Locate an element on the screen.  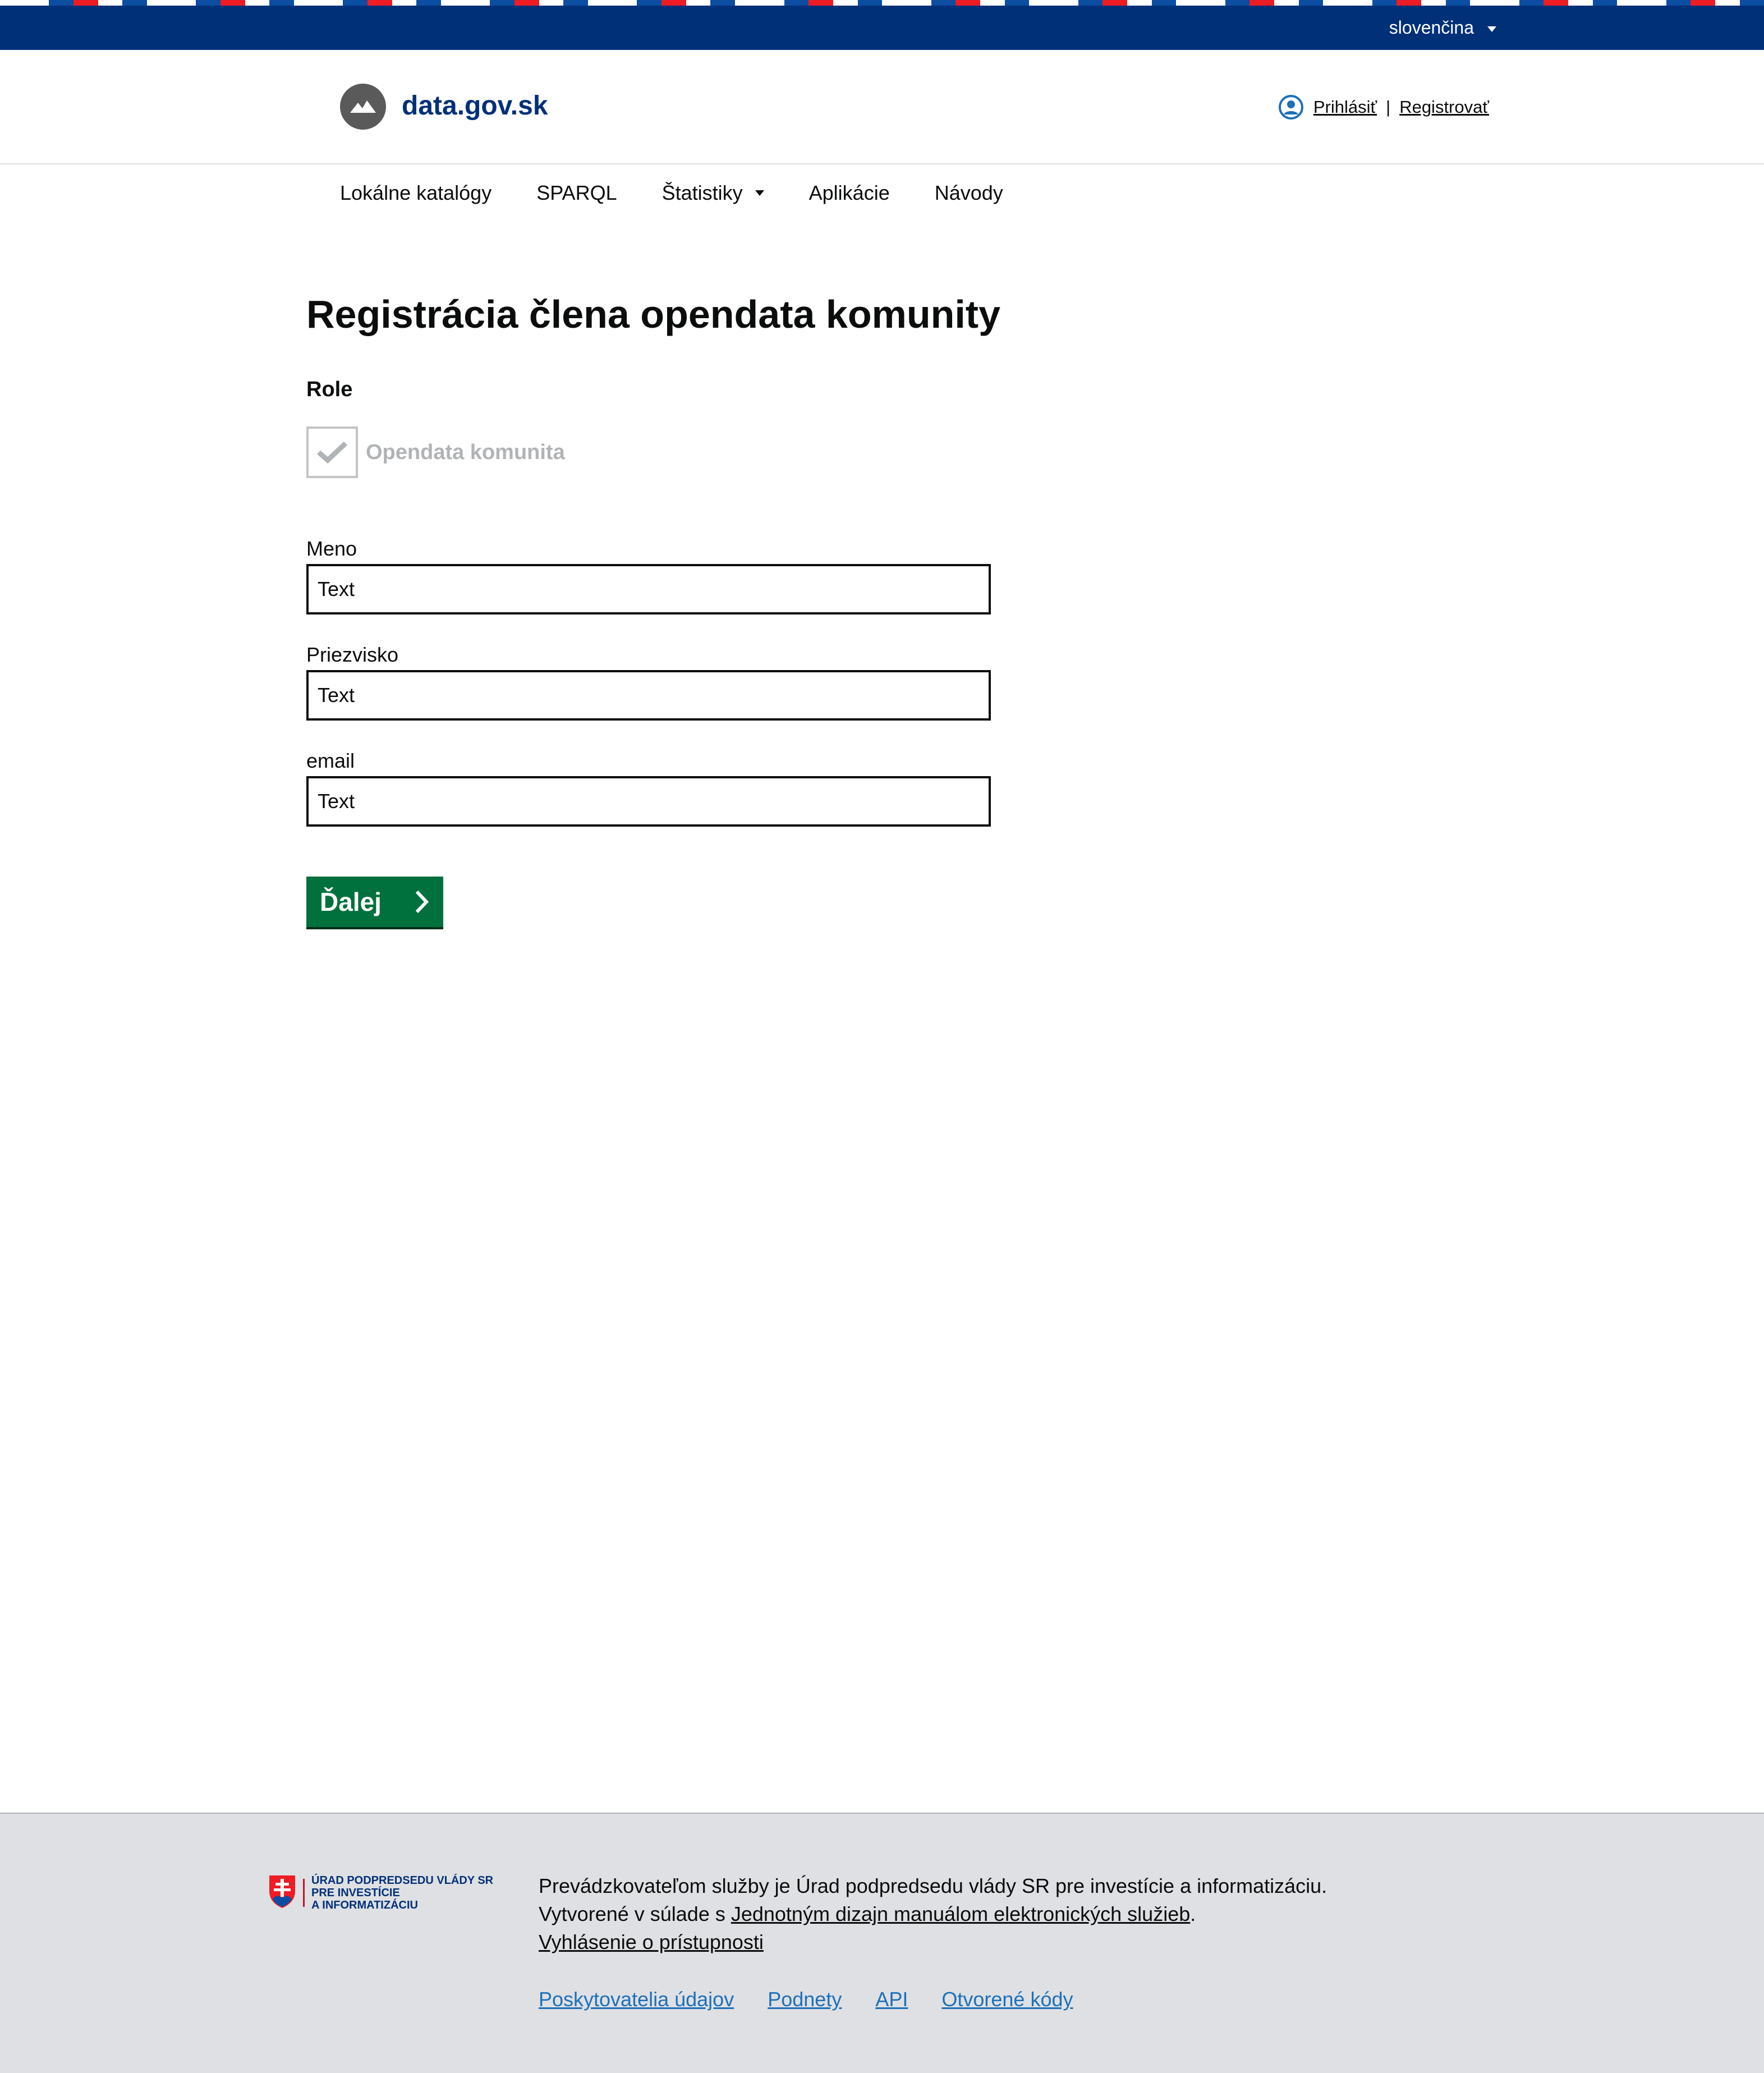
design-manual-suffix: . is located at coordinates (1193, 1913).